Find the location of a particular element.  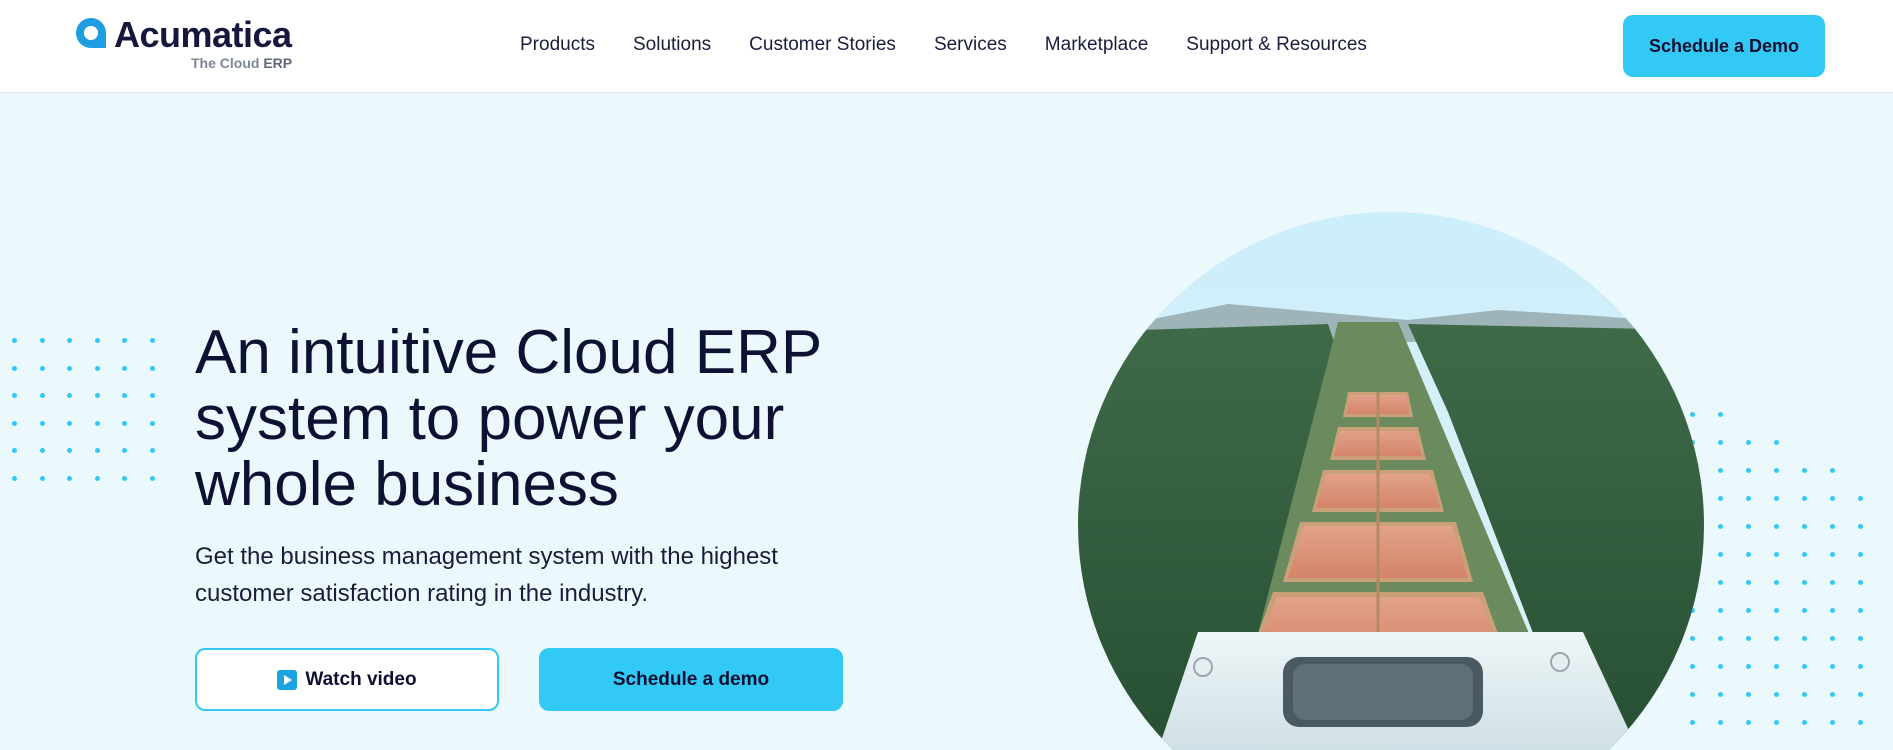

logo-tagline-suffix: ERP is located at coordinates (278, 63).